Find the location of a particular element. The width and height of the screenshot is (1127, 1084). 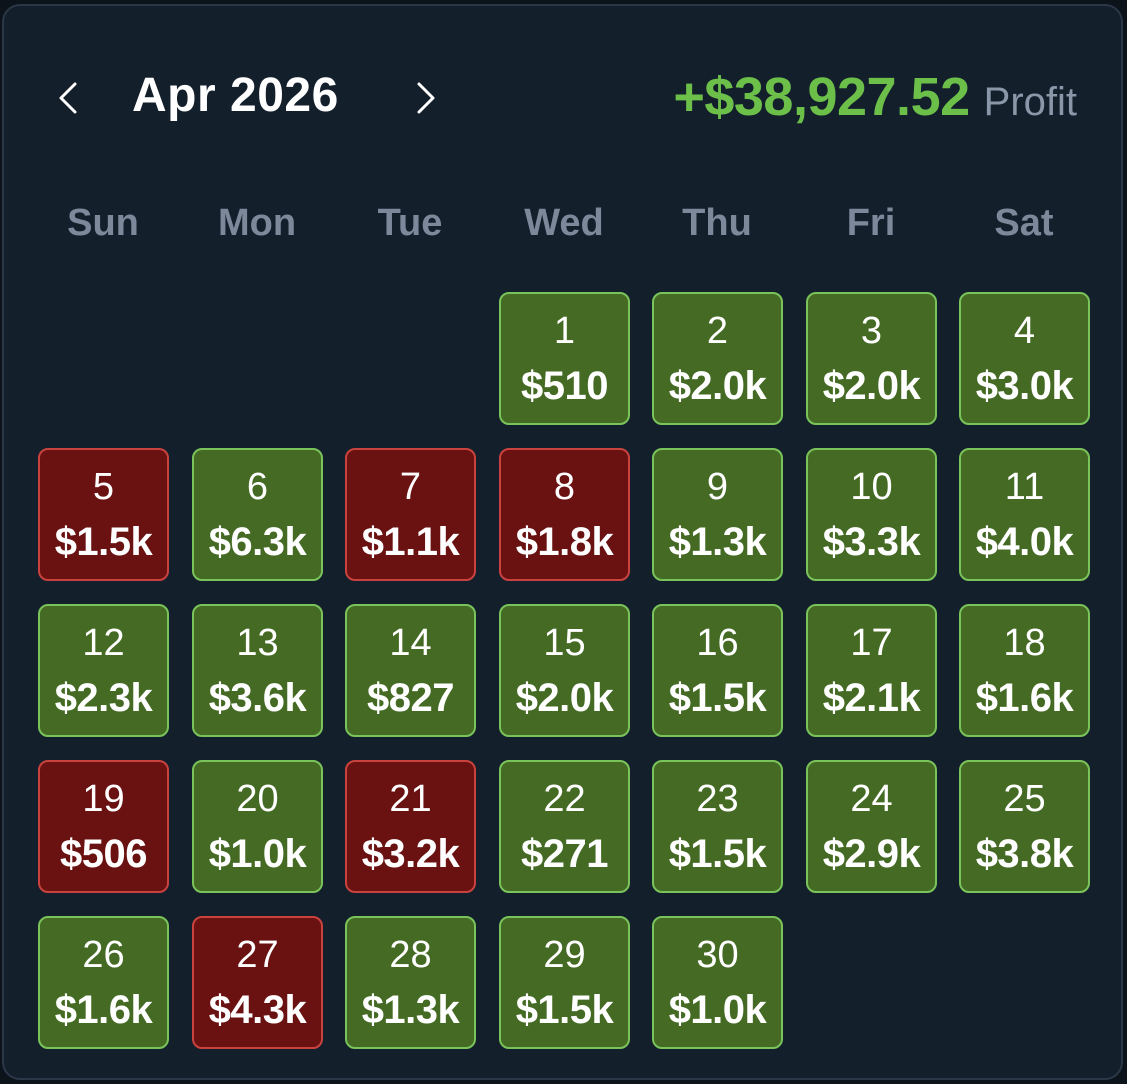

day-cell-1: 1 $510 is located at coordinates (564, 358).